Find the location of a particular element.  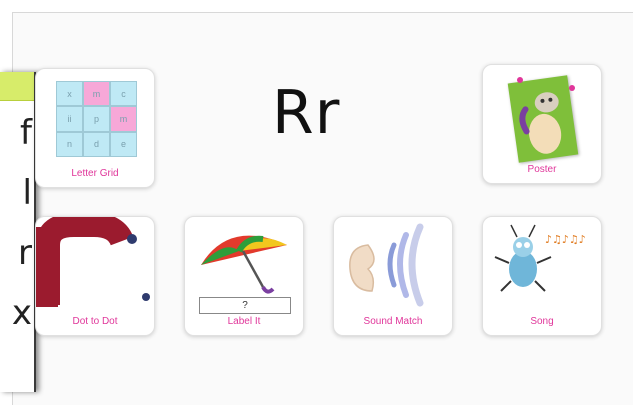

tile-label: Dot to Dot is located at coordinates (95, 321).